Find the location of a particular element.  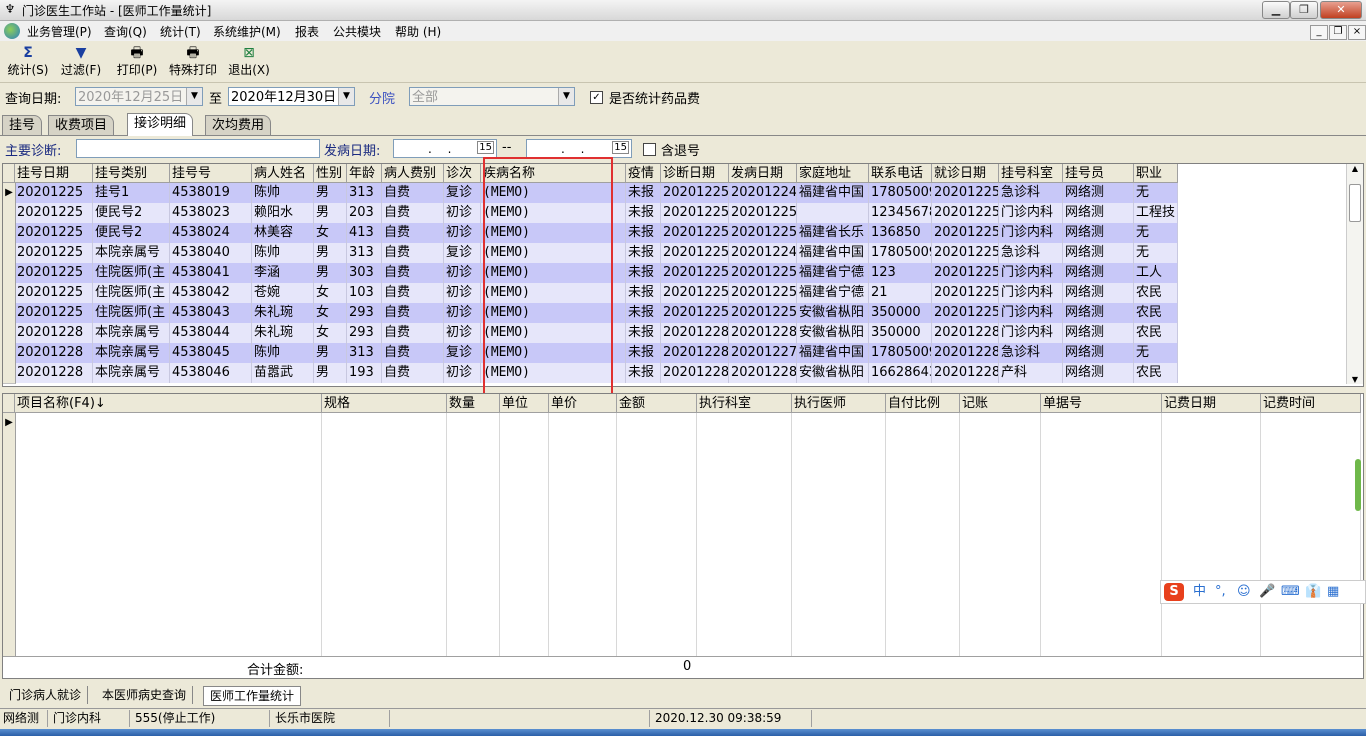

btab-outpatient-visit: 门诊病人就诊 is located at coordinates (46, 695).